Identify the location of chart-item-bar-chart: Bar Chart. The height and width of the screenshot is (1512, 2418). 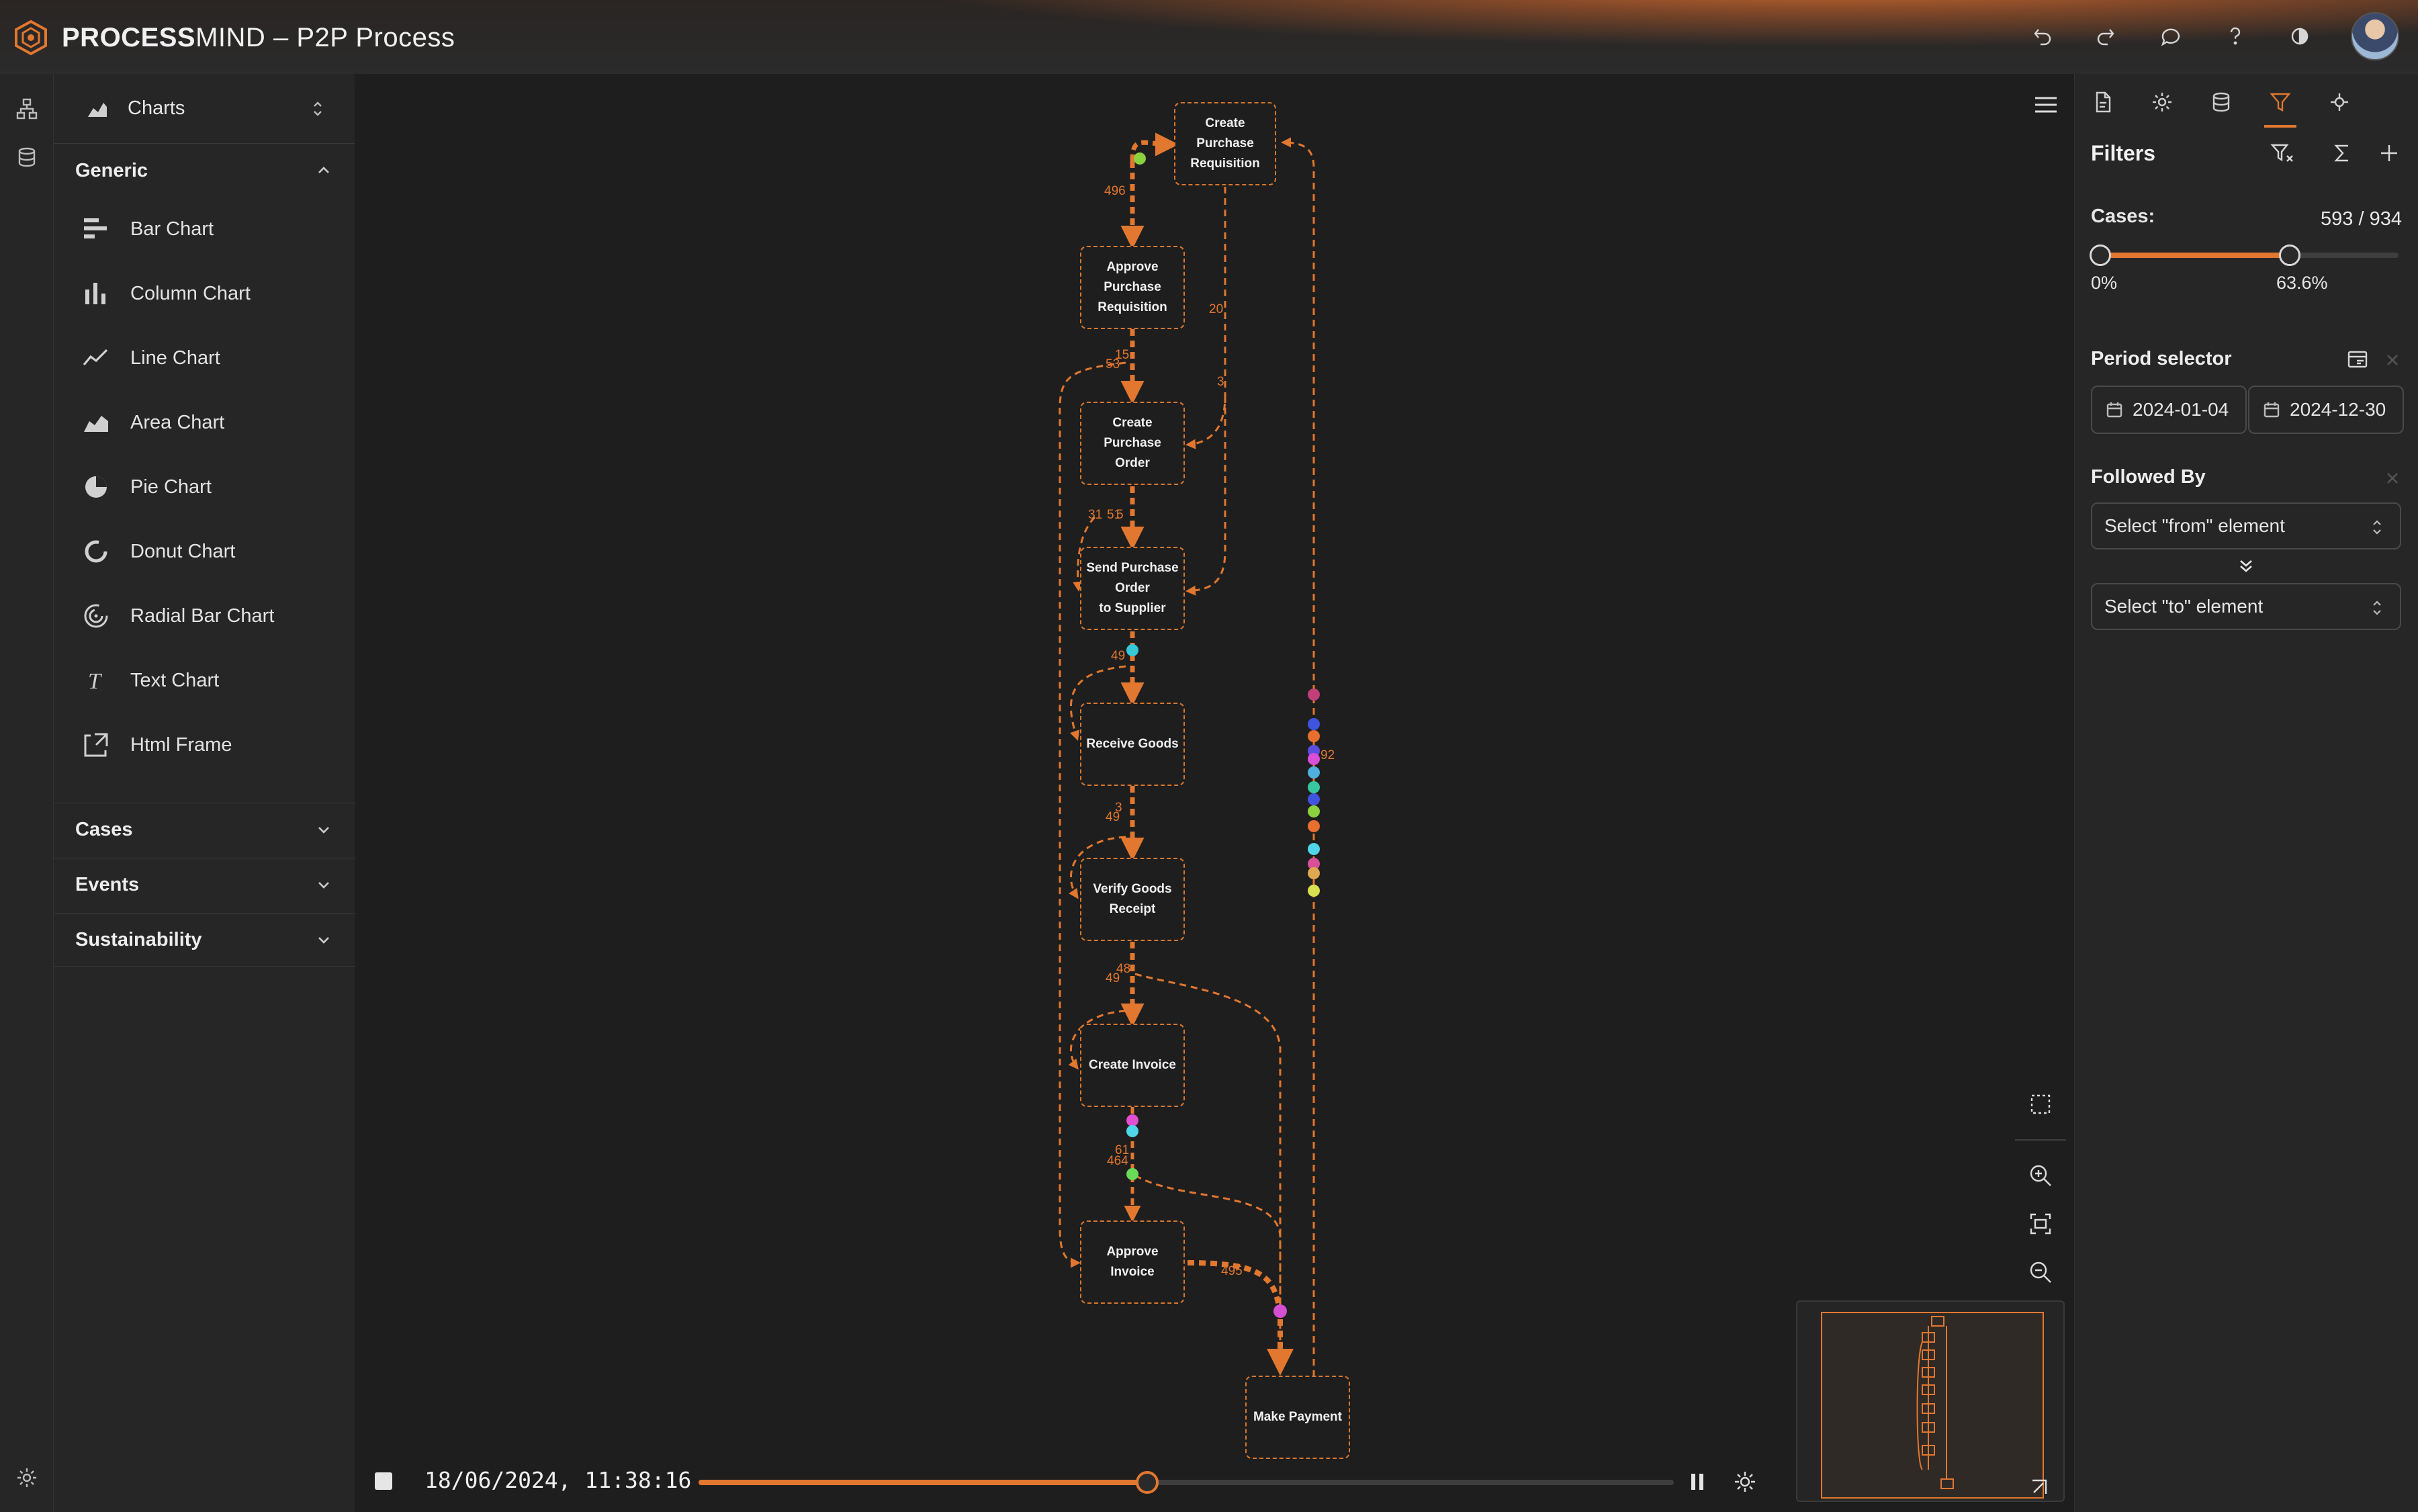
(213, 229).